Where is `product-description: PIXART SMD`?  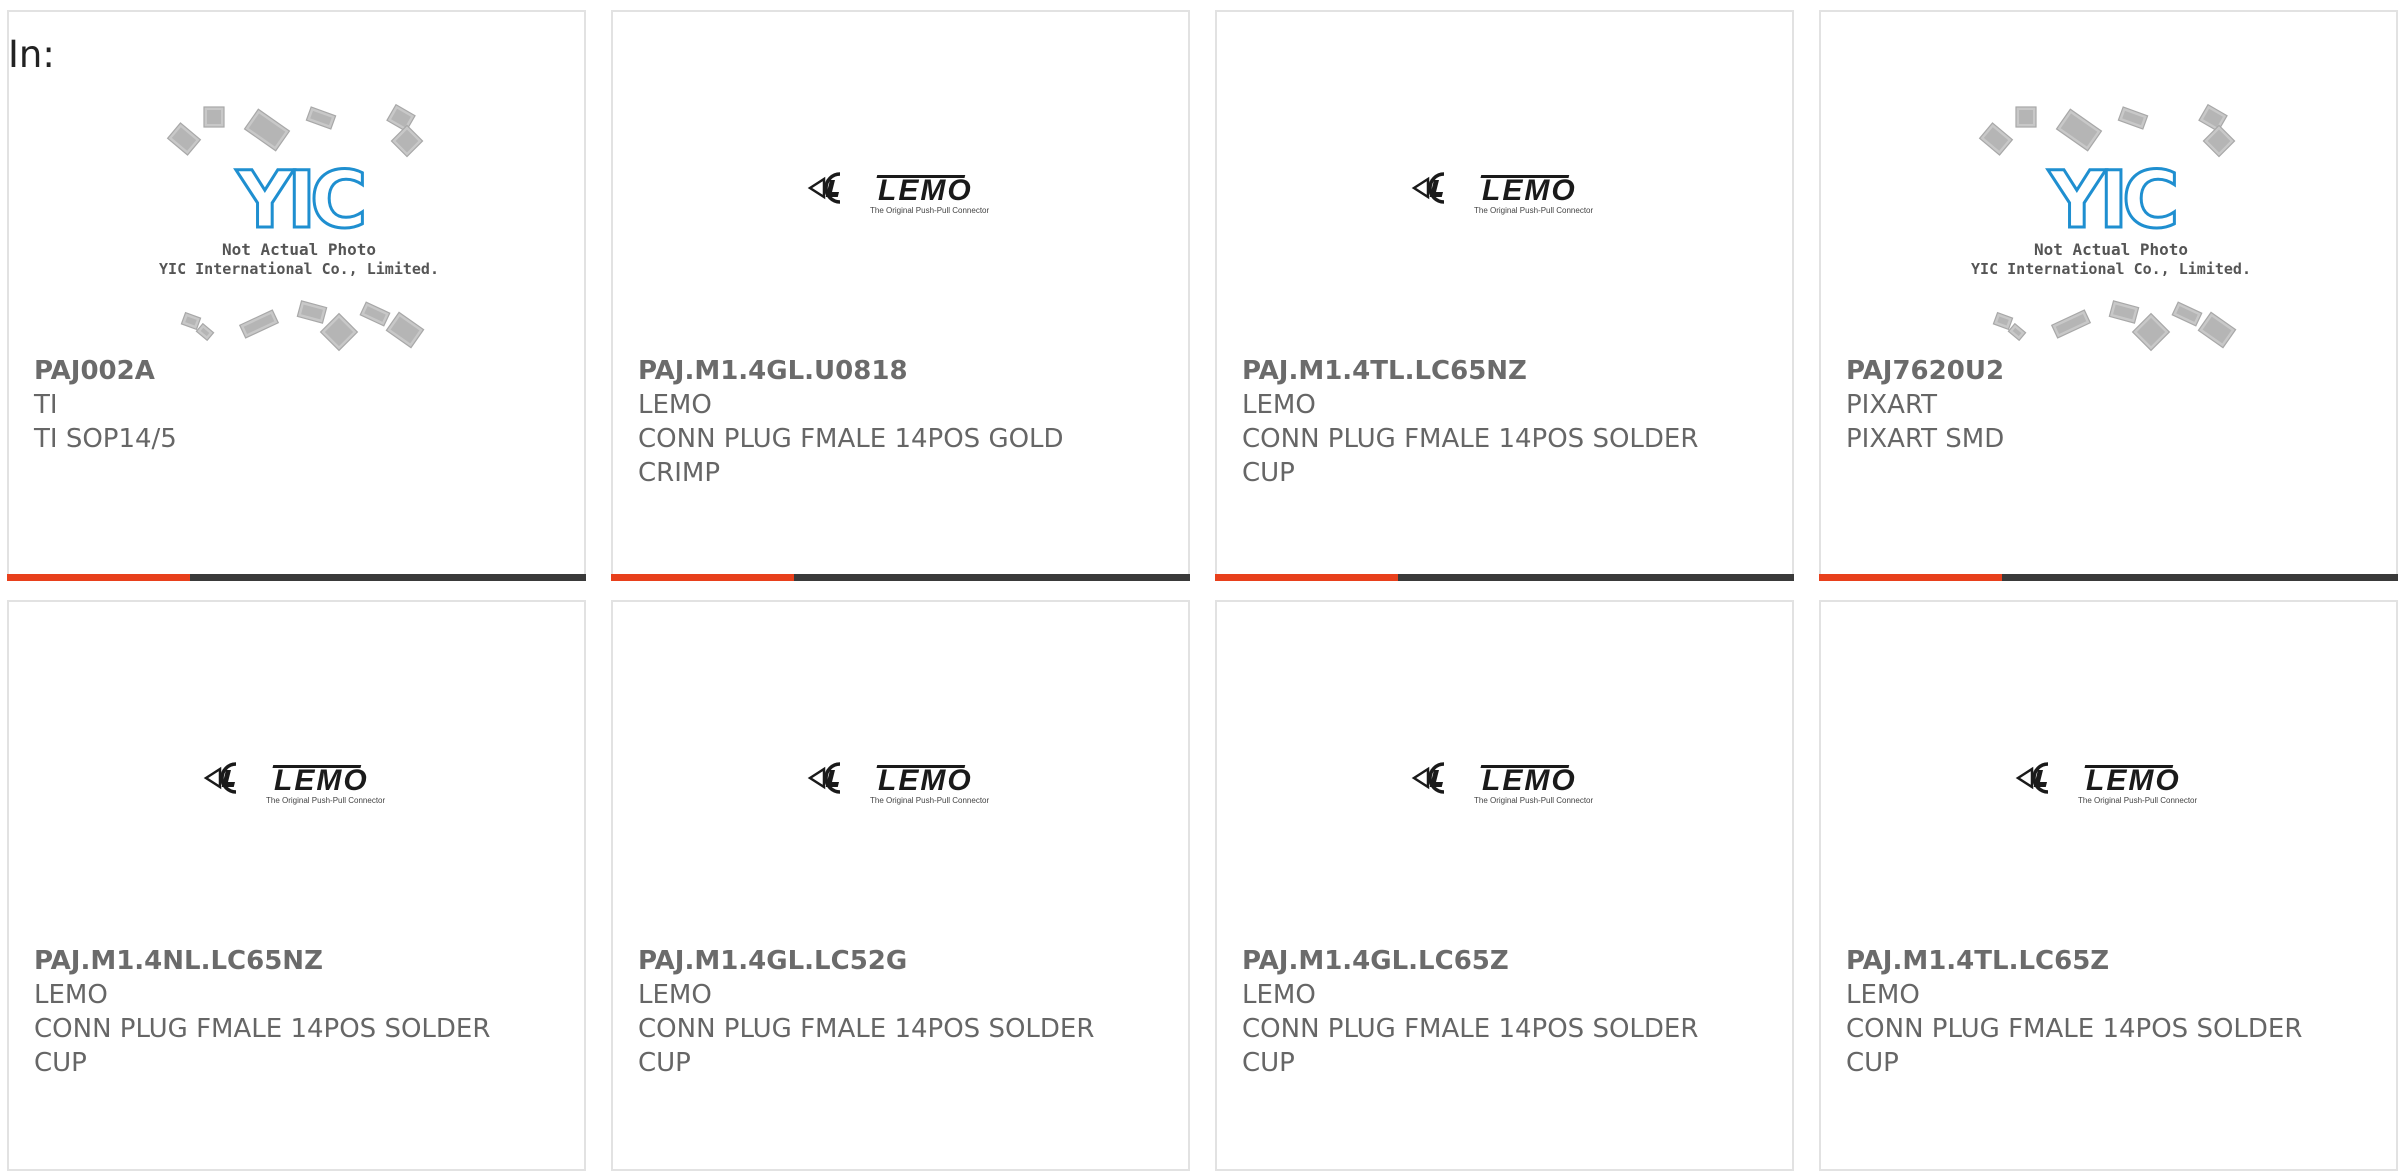
product-description: PIXART SMD is located at coordinates (1925, 439).